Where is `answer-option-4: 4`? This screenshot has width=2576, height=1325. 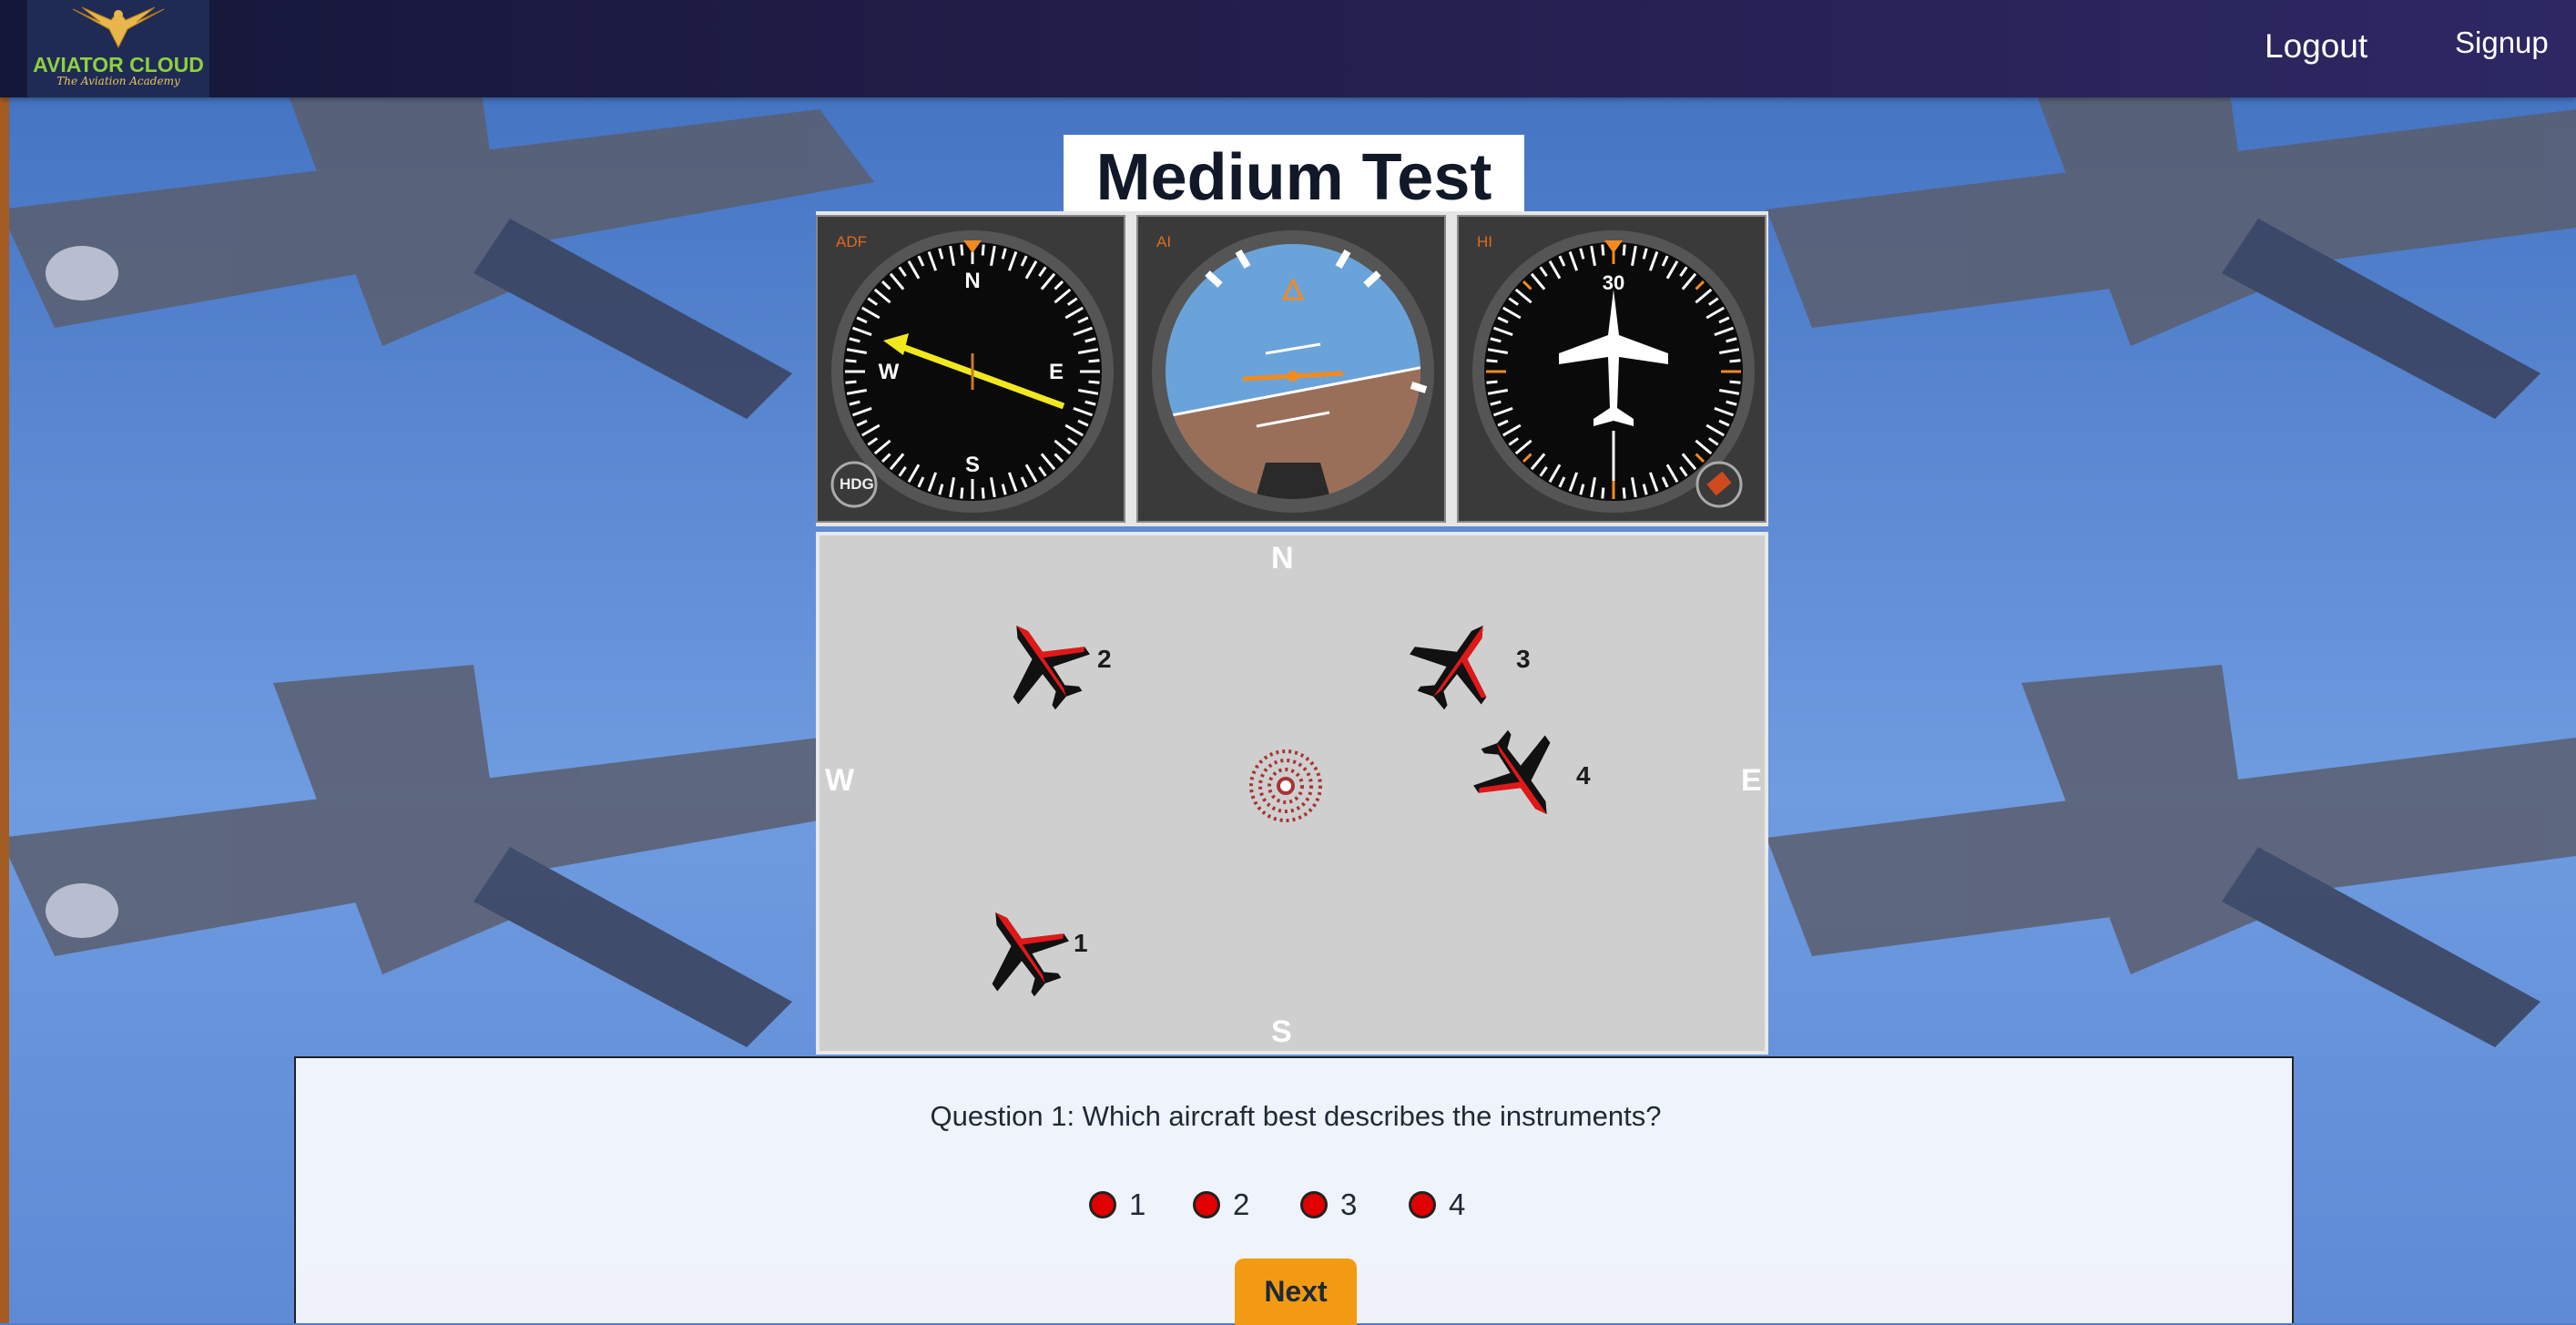
answer-option-4: 4 is located at coordinates (1437, 1205).